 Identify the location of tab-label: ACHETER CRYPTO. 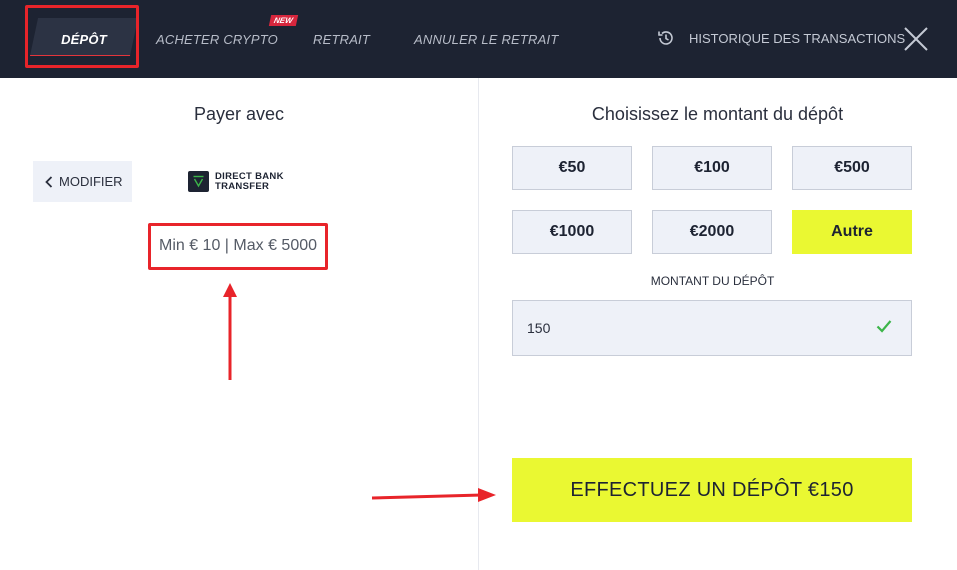
(217, 39).